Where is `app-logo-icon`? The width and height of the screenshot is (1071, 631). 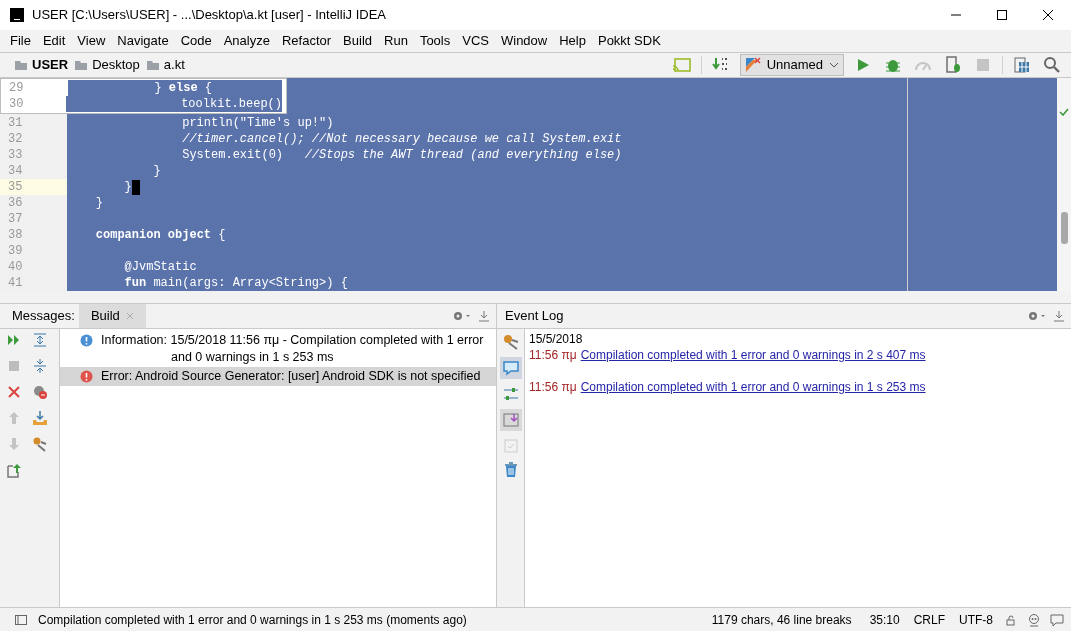
app-logo-icon is located at coordinates (17, 15).